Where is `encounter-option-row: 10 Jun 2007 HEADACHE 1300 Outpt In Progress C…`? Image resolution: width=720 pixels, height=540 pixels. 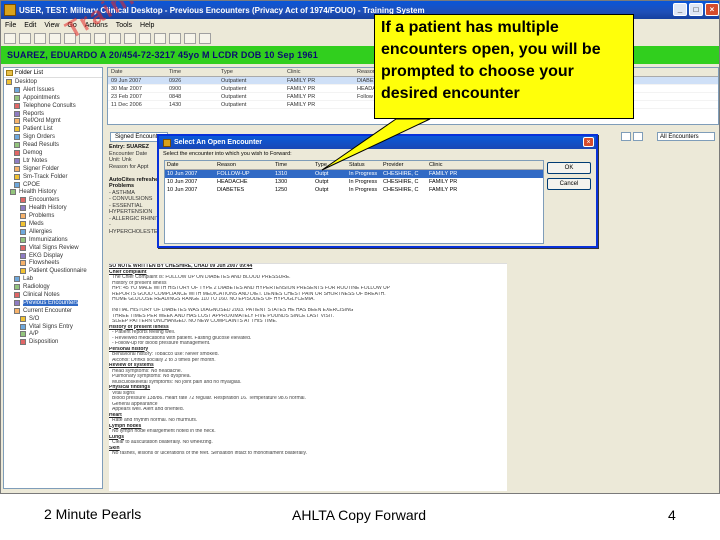
encounter-option-row: 10 Jun 2007 HEADACHE 1300 Outpt In Progress C… is located at coordinates (354, 182).